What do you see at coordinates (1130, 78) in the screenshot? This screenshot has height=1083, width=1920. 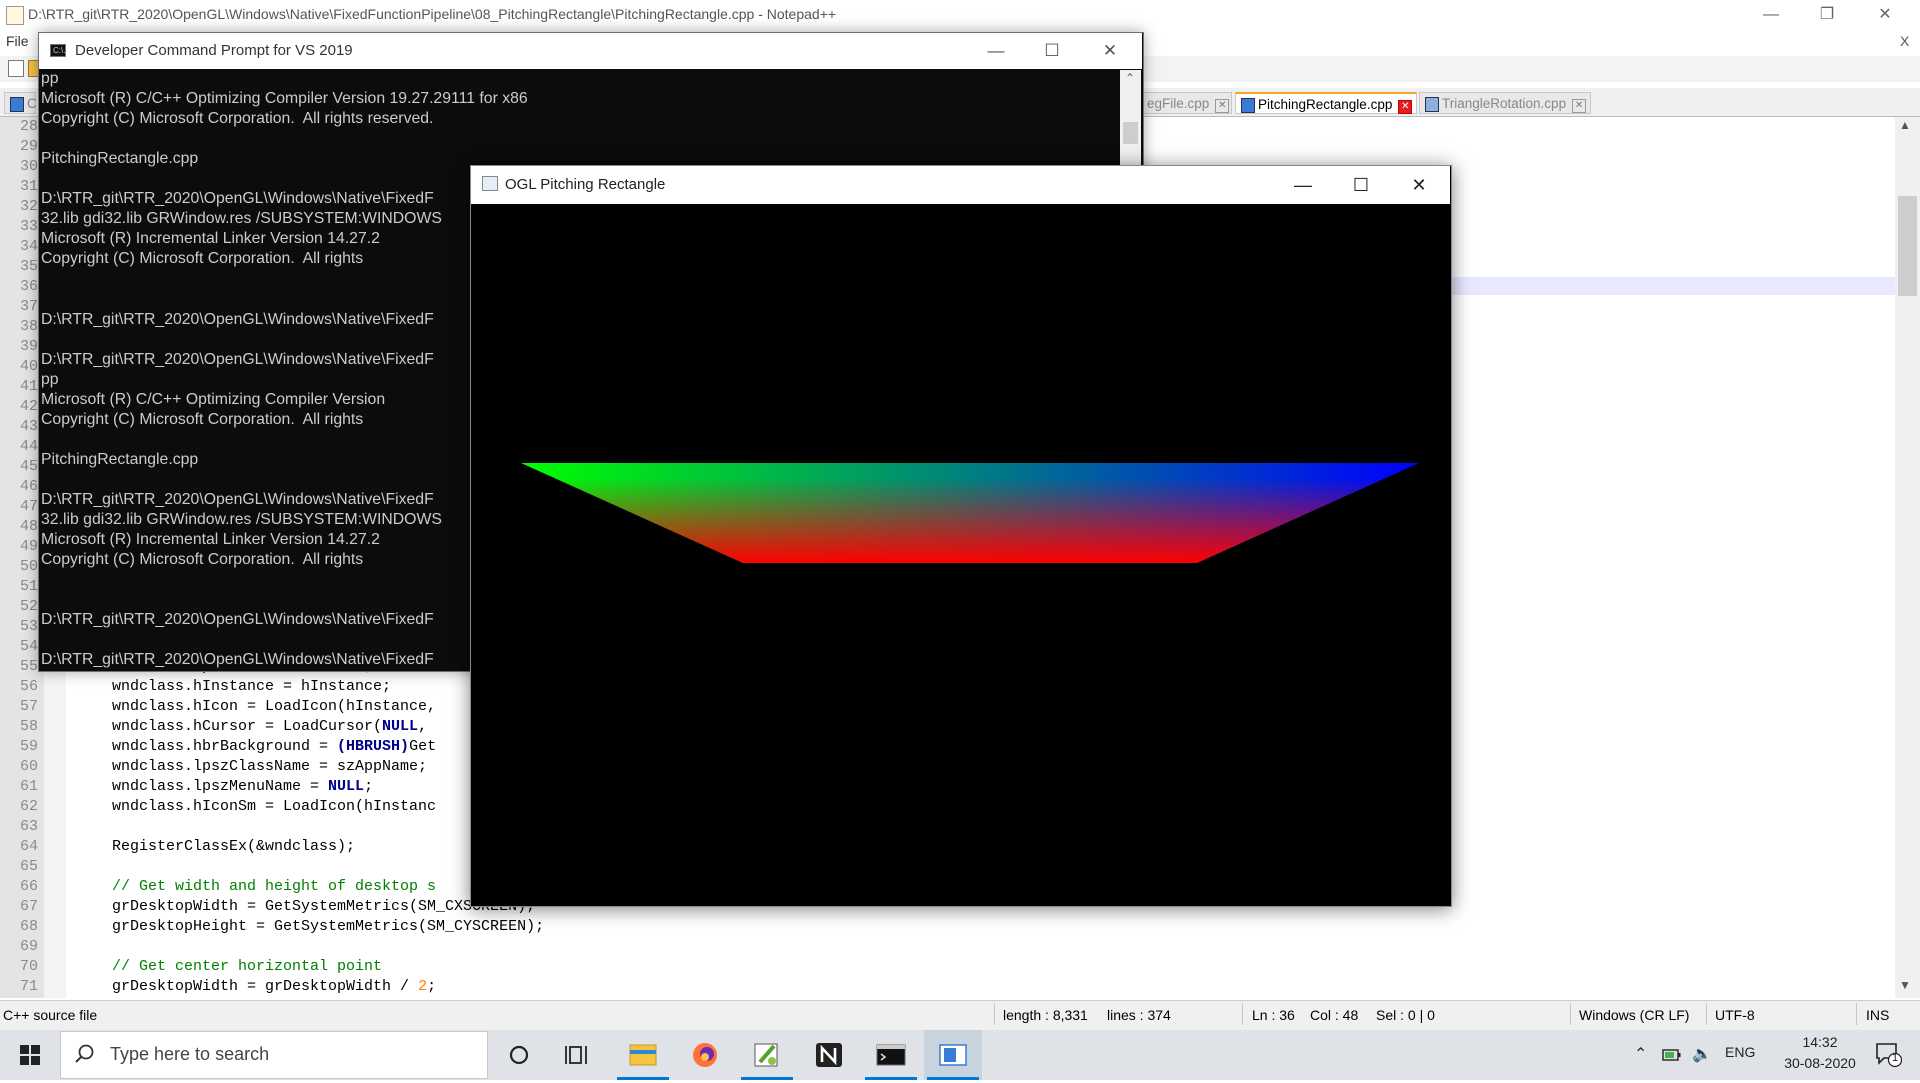 I see `cmd-scroll-up-icon: ⌃` at bounding box center [1130, 78].